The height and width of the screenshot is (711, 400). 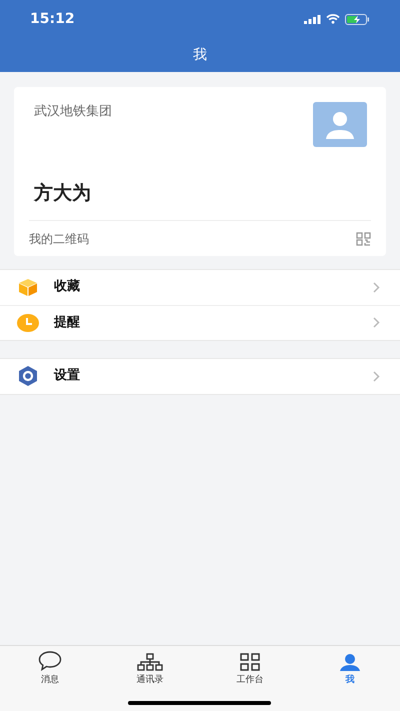 What do you see at coordinates (312, 19) in the screenshot?
I see `signal-icon` at bounding box center [312, 19].